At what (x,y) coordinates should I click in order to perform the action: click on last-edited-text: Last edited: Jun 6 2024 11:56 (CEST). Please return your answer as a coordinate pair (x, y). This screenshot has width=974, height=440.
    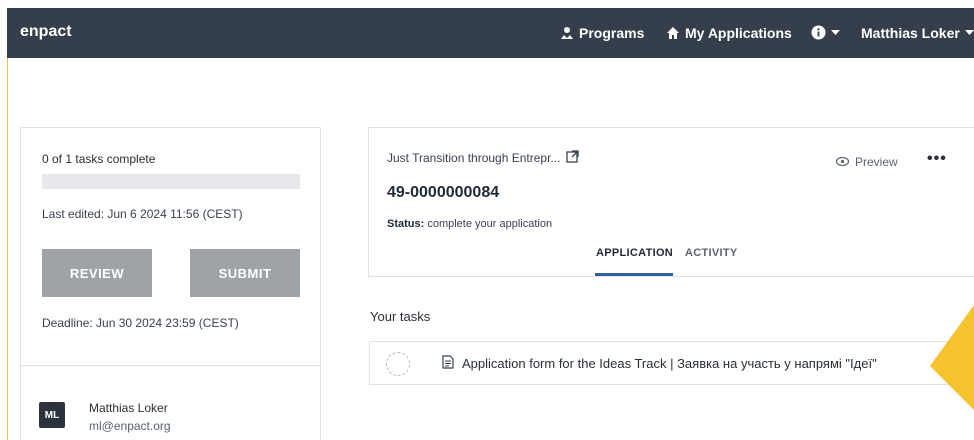
    Looking at the image, I should click on (142, 214).